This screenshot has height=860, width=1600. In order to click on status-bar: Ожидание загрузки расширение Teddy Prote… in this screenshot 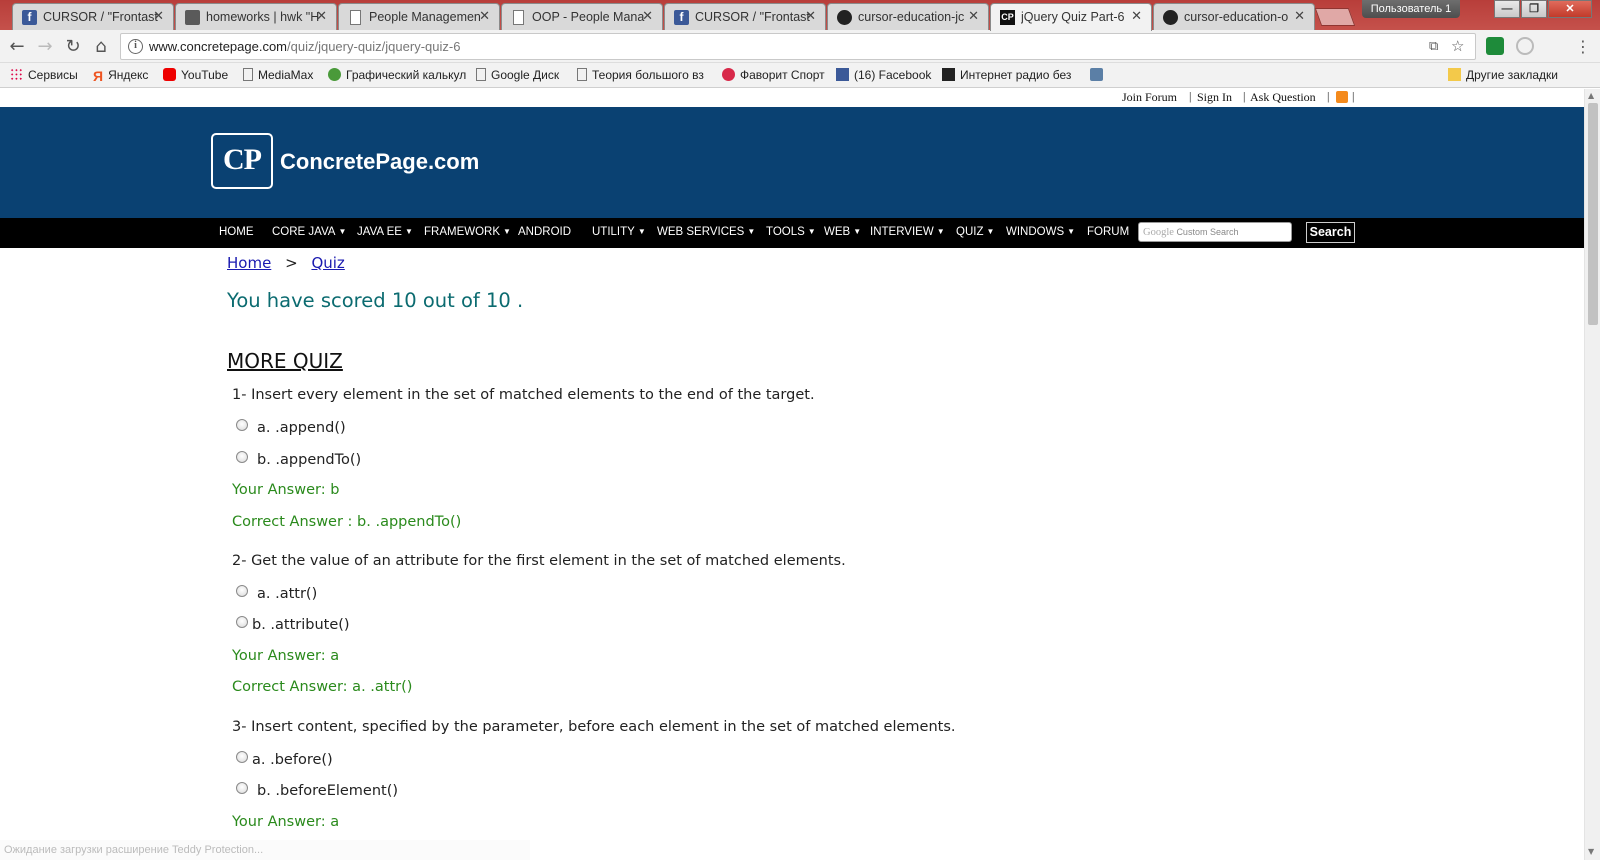, I will do `click(265, 850)`.